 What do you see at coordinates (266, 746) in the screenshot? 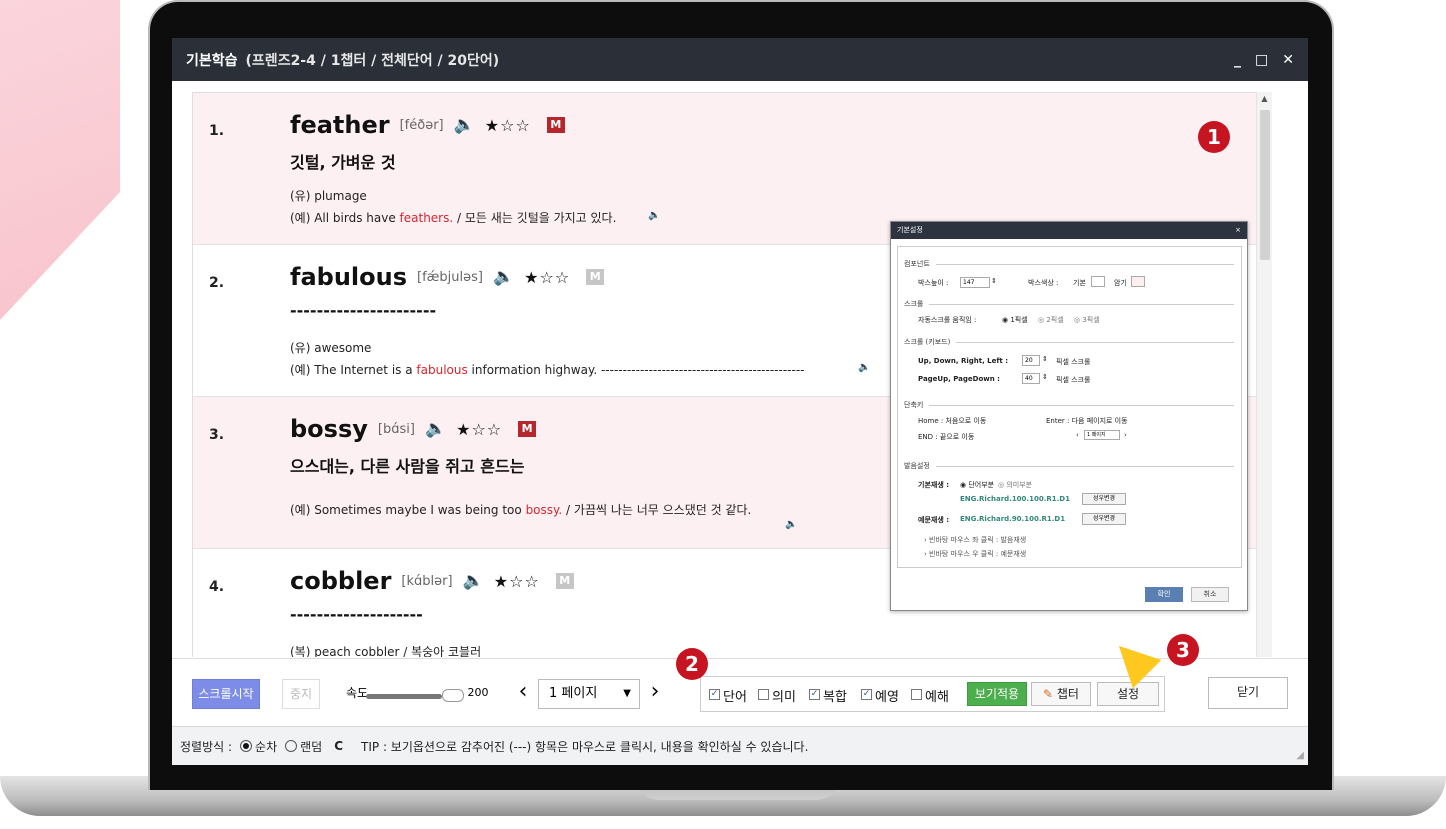
I see `sort-sequential-label: 순차` at bounding box center [266, 746].